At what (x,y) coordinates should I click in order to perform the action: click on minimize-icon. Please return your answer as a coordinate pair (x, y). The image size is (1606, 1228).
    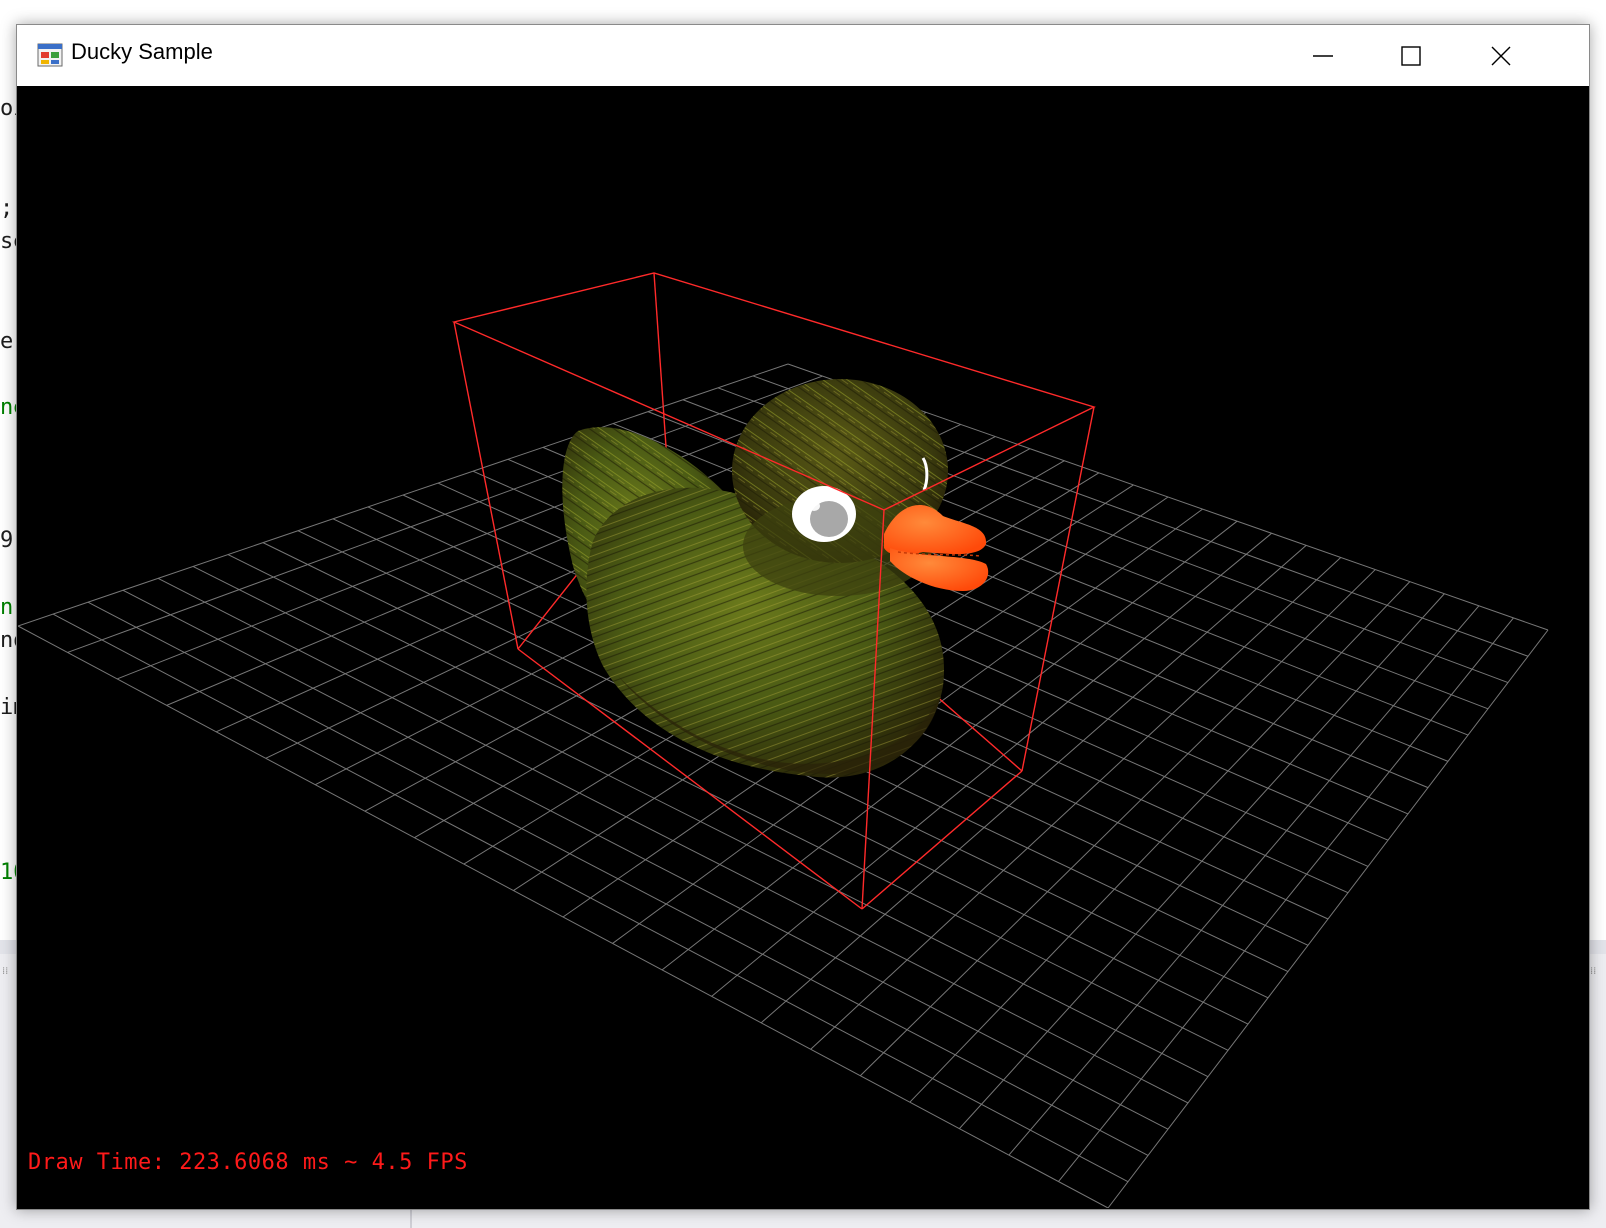
    Looking at the image, I should click on (1323, 55).